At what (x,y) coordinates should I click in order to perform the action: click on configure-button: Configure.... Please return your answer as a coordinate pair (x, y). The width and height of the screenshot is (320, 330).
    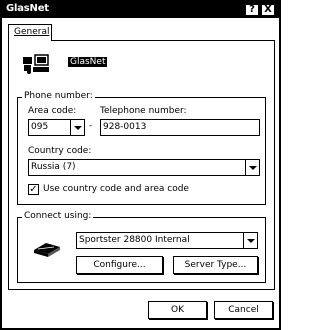
    Looking at the image, I should click on (119, 265).